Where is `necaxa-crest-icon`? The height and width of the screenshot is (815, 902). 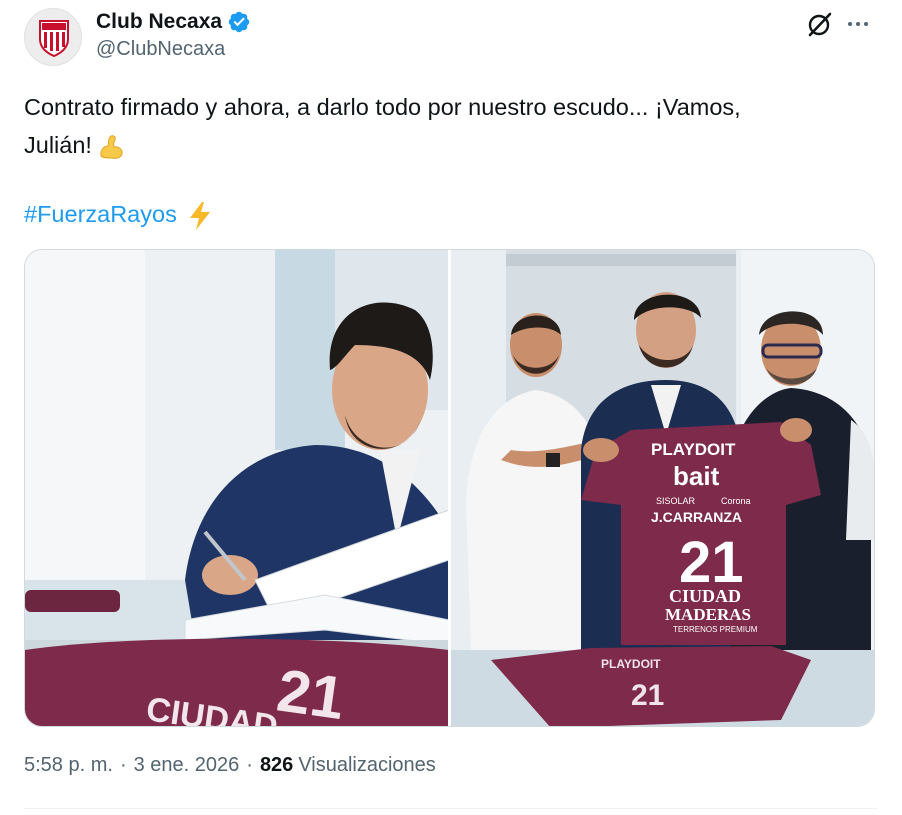 necaxa-crest-icon is located at coordinates (54, 38).